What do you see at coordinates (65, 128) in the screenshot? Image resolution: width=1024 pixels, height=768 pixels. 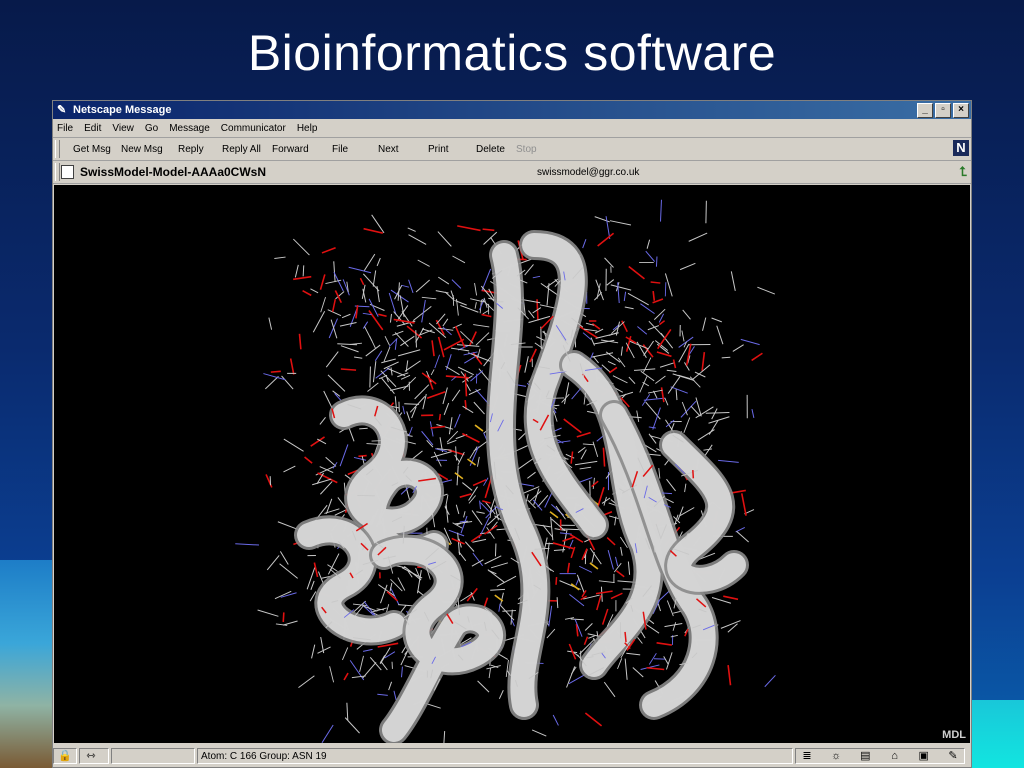 I see `menu-file: File` at bounding box center [65, 128].